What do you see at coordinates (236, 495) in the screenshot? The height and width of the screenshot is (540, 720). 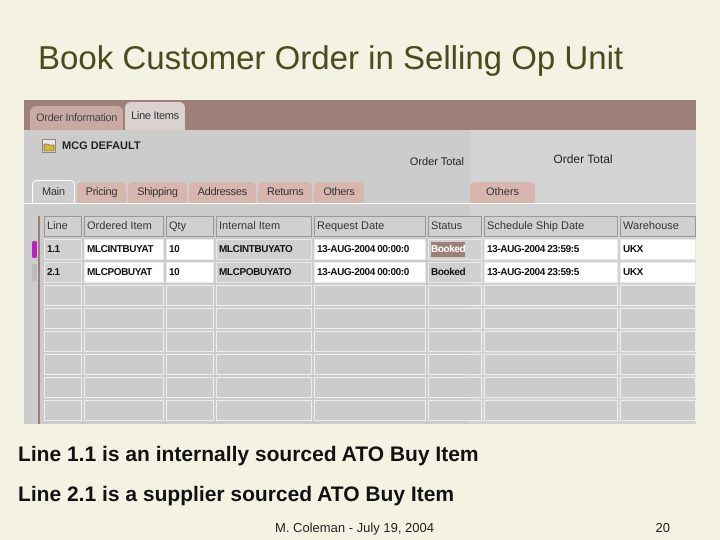 I see `slide-note: Line 2.1 is a supplier sourced ATO Buy Item` at bounding box center [236, 495].